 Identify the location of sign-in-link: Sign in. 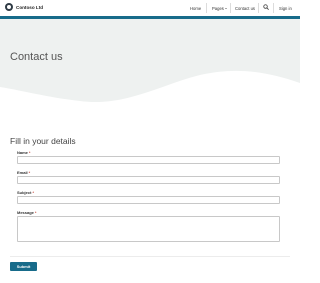
(285, 8).